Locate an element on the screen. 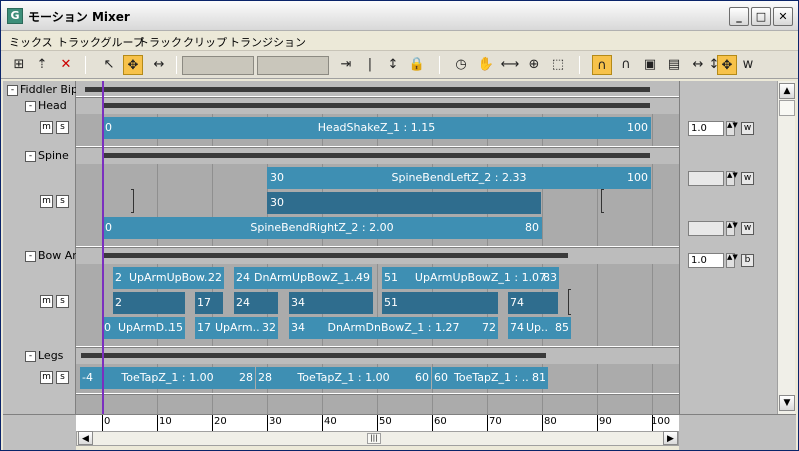 This screenshot has height=451, width=799. time-cursor is located at coordinates (103, 256).